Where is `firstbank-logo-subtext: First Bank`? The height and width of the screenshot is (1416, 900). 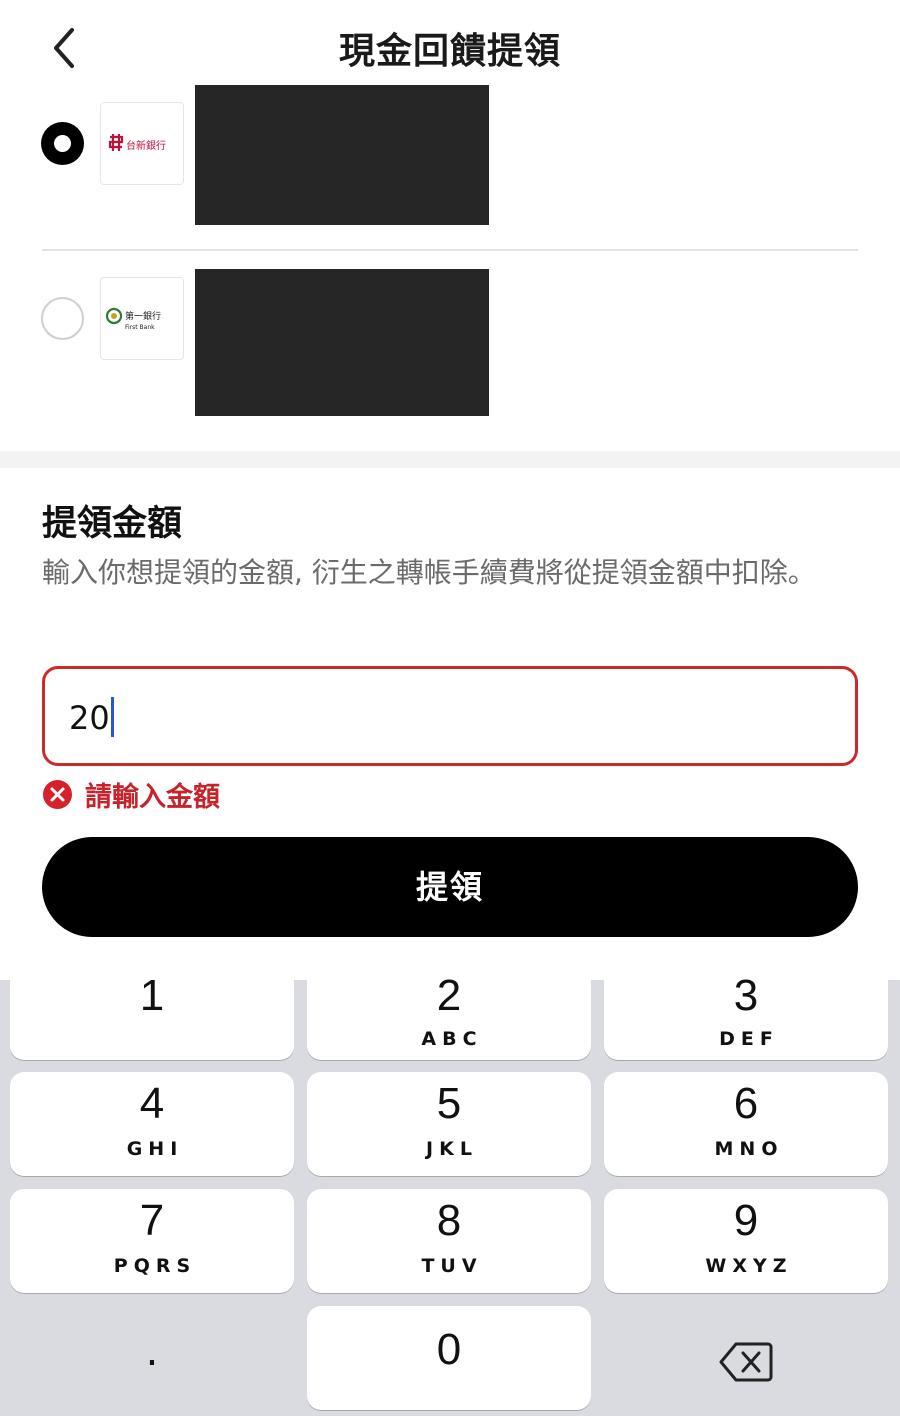 firstbank-logo-subtext: First Bank is located at coordinates (140, 327).